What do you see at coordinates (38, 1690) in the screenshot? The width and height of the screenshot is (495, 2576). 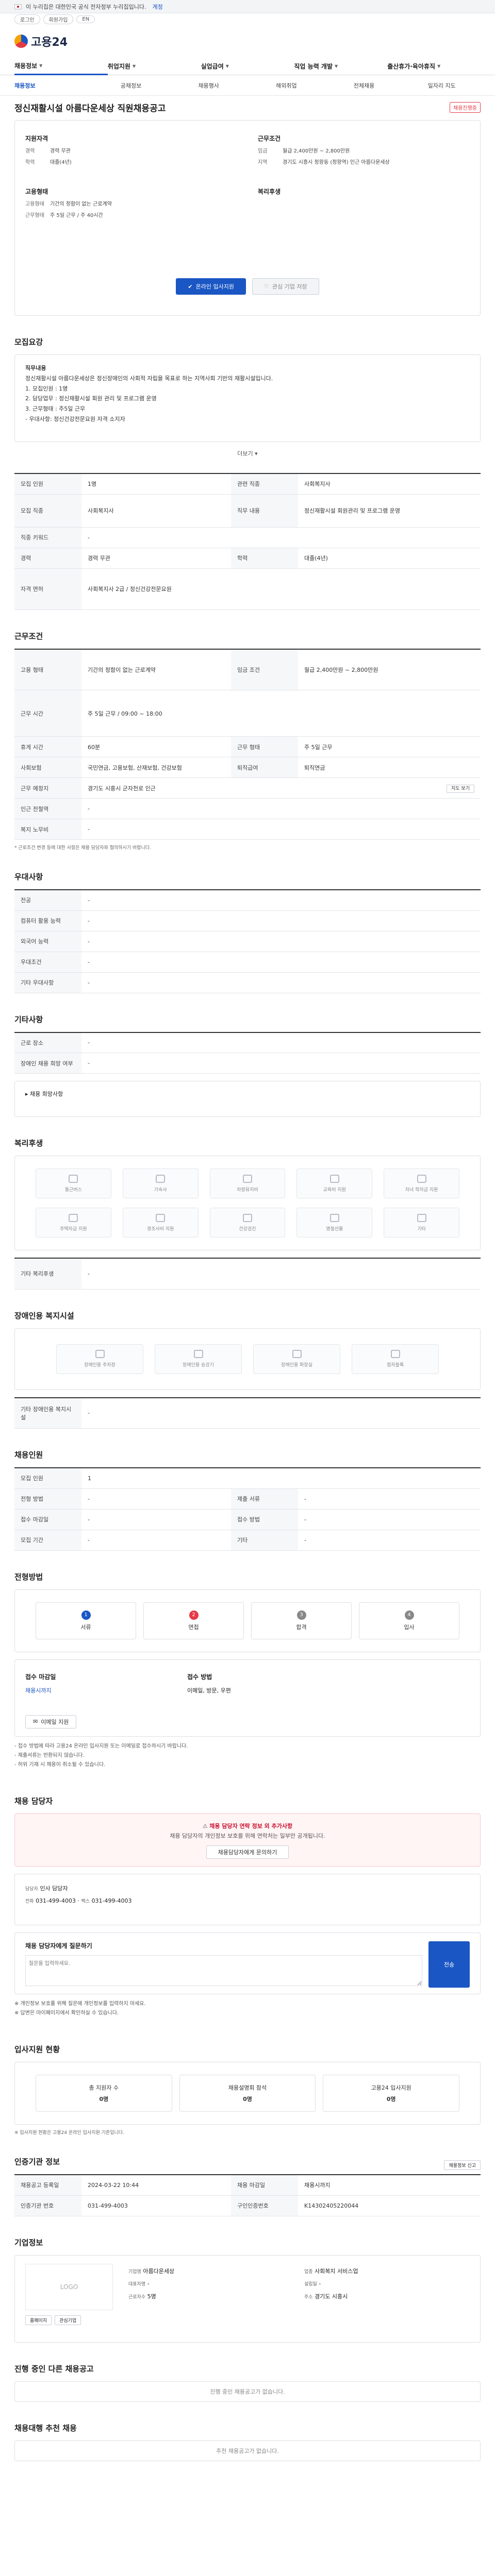 I see `apply-deadline: 채용시까지` at bounding box center [38, 1690].